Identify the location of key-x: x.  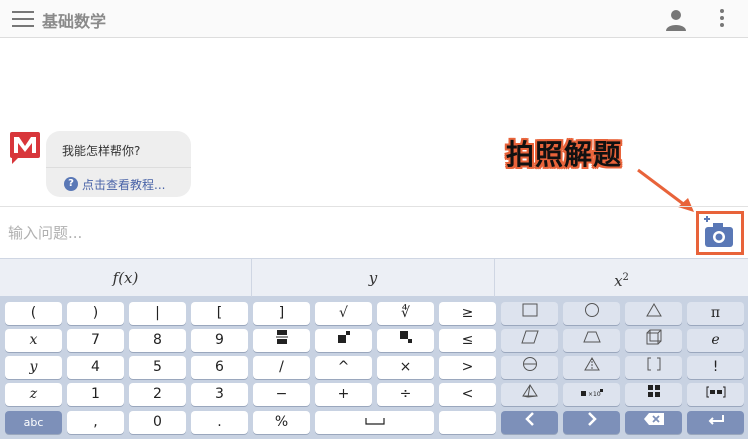
(33, 340).